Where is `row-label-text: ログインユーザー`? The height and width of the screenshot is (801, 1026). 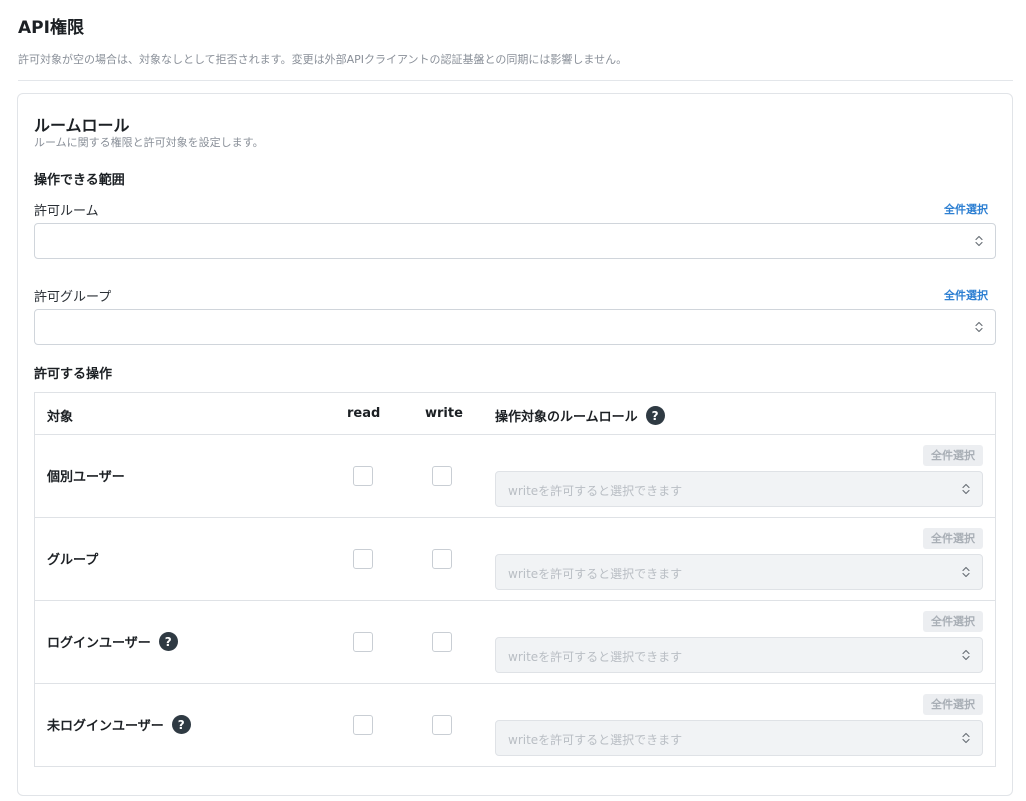 row-label-text: ログインユーザー is located at coordinates (99, 643).